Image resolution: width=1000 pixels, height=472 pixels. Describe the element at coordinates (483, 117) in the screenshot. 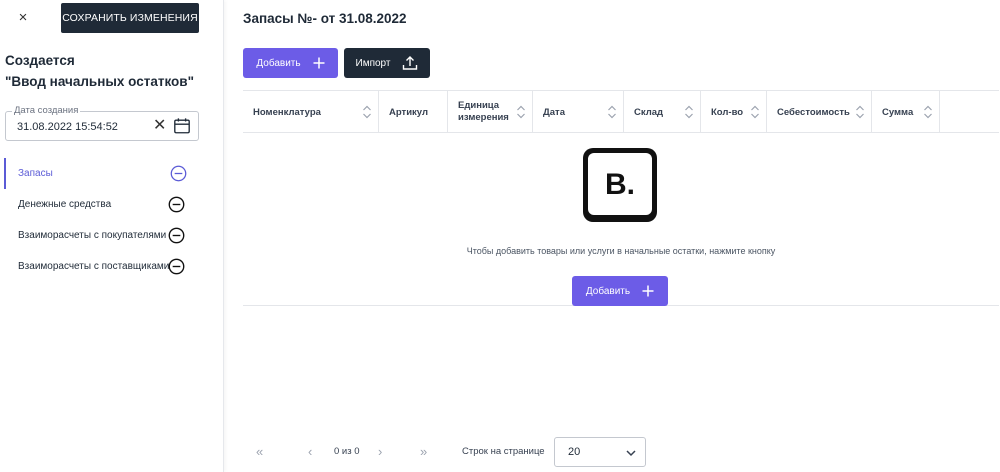

I see `column-header-line: измерения` at that location.